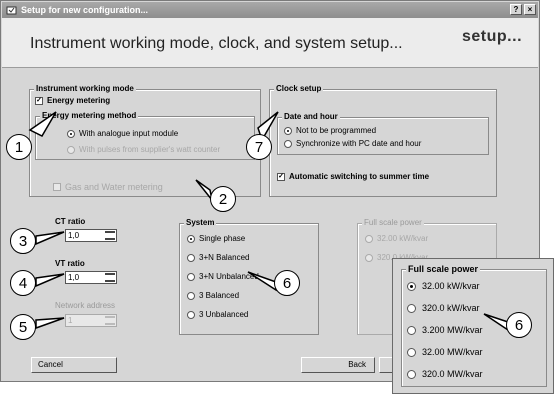  What do you see at coordinates (74, 277) in the screenshot?
I see `vt-ratio-value: 1,0` at bounding box center [74, 277].